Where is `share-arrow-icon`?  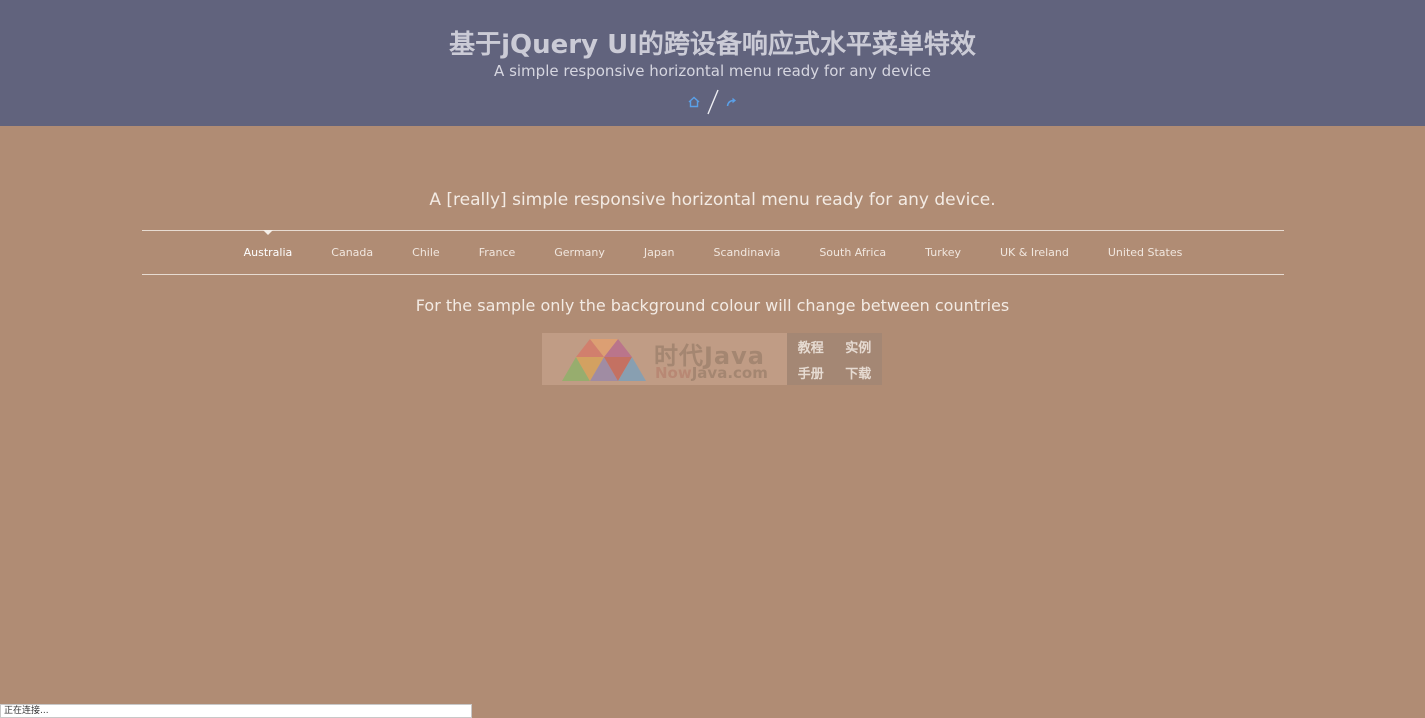 share-arrow-icon is located at coordinates (731, 102).